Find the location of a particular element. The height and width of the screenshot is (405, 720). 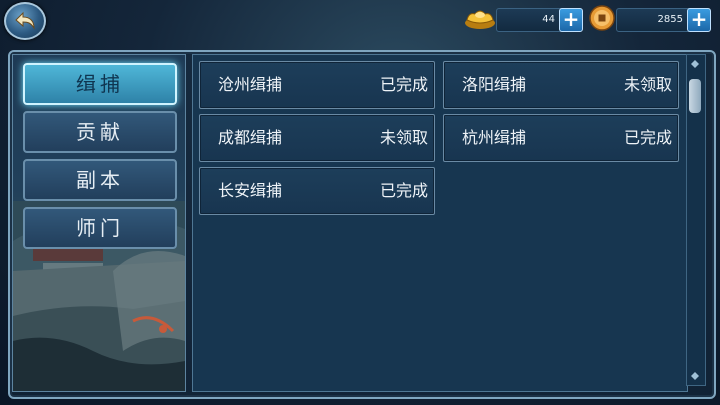

quest-name: 长安缉捕 is located at coordinates (250, 190).